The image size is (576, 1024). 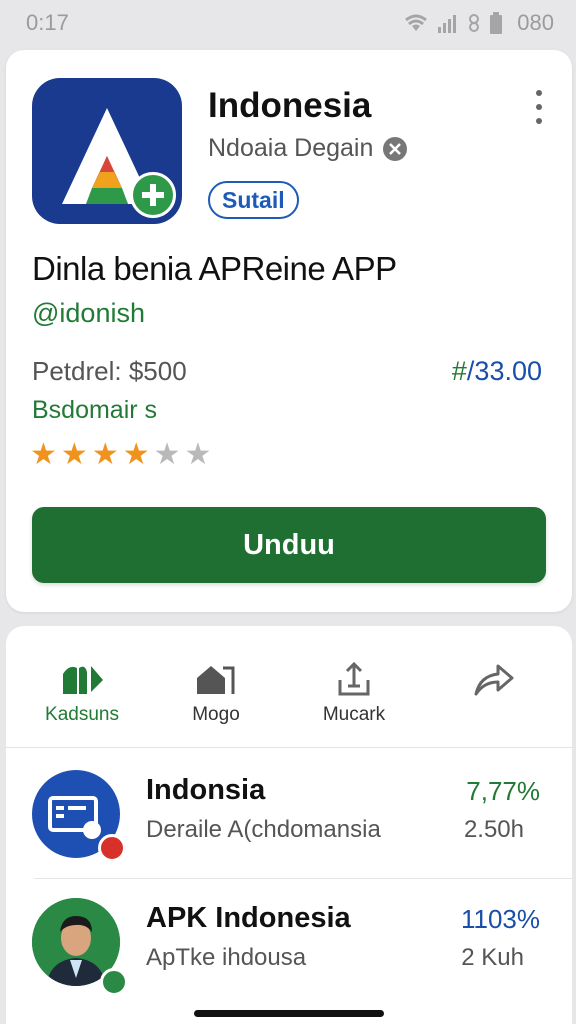 What do you see at coordinates (503, 791) in the screenshot?
I see `row-stat: 7,77%` at bounding box center [503, 791].